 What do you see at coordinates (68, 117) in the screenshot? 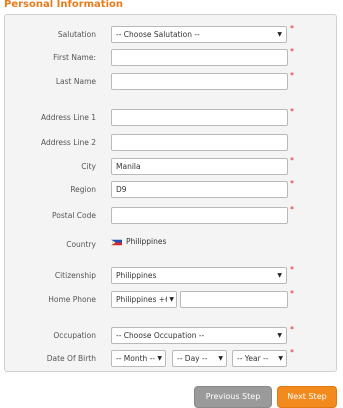
I see `address-line-1-label: Address Line 1` at bounding box center [68, 117].